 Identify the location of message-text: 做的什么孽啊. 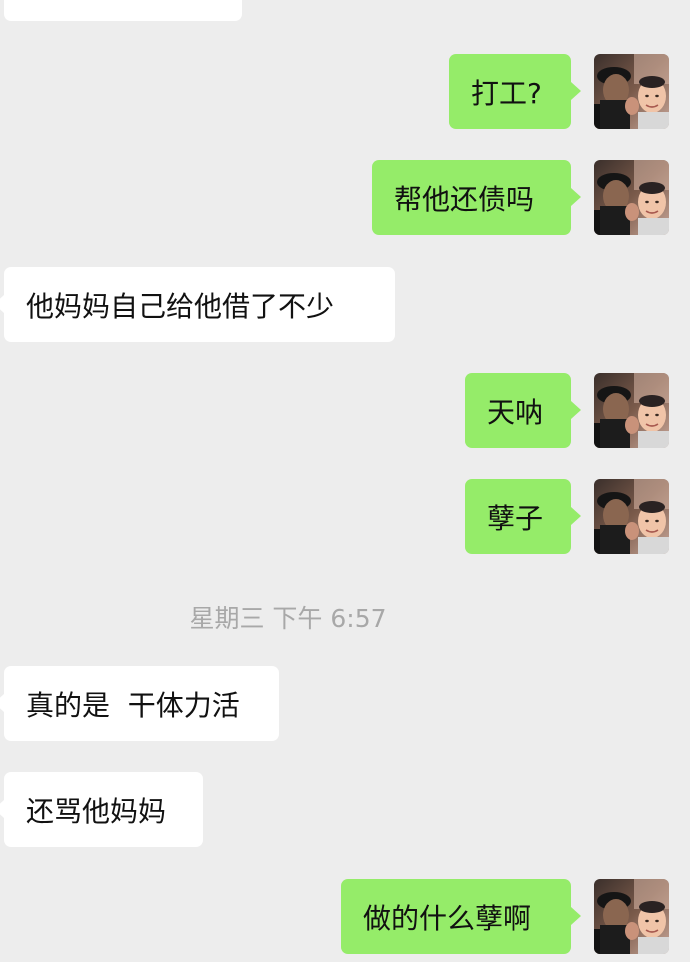
(447, 918).